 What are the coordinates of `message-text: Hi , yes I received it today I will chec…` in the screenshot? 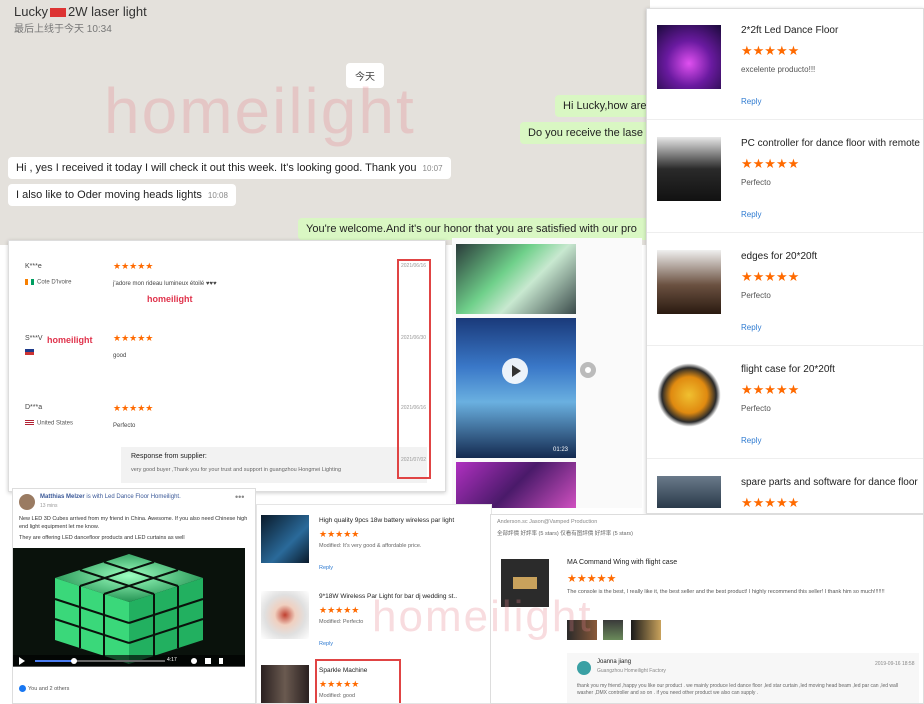 It's located at (216, 168).